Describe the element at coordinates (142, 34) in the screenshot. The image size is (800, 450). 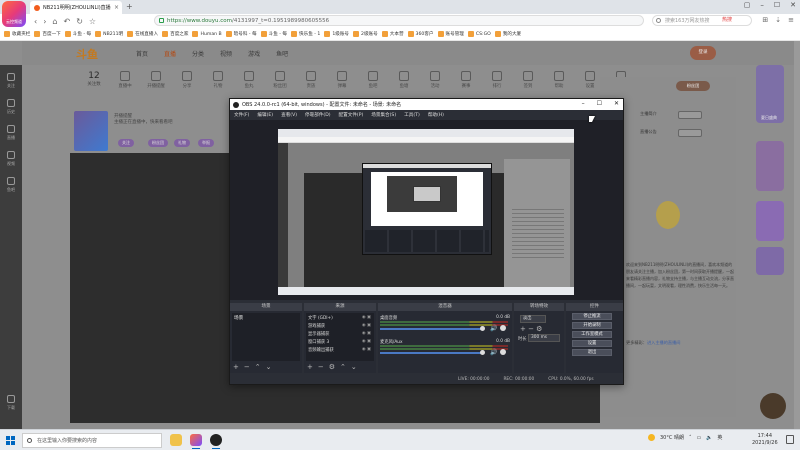
I see `bookmark-item: 在线直播入` at that location.